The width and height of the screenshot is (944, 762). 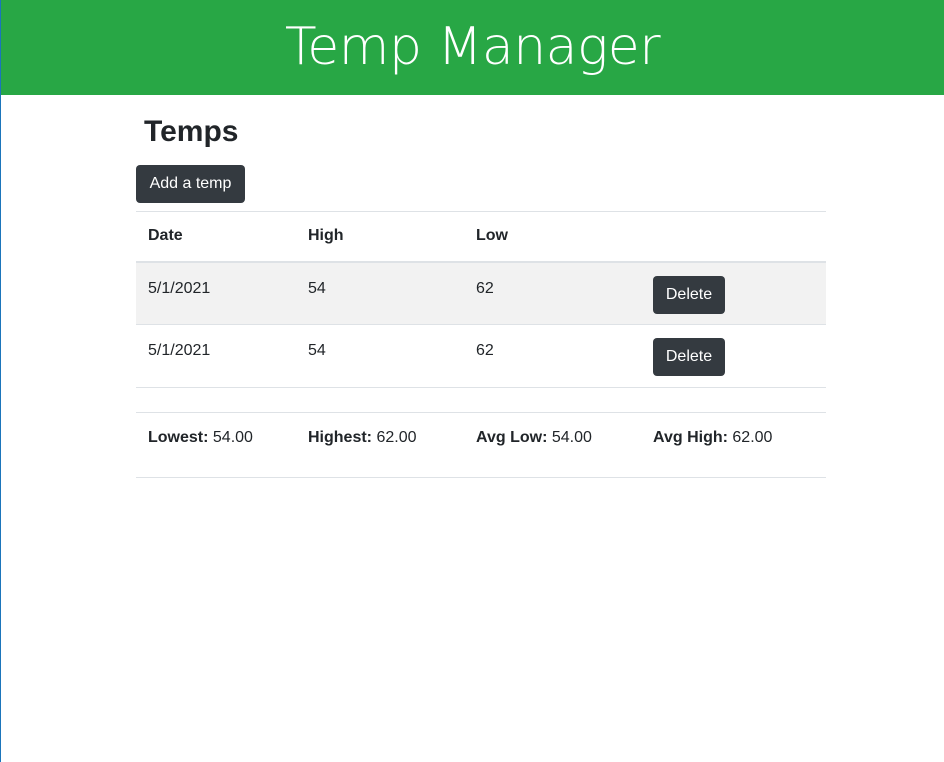 I want to click on column-header-high: High, so click(x=326, y=236).